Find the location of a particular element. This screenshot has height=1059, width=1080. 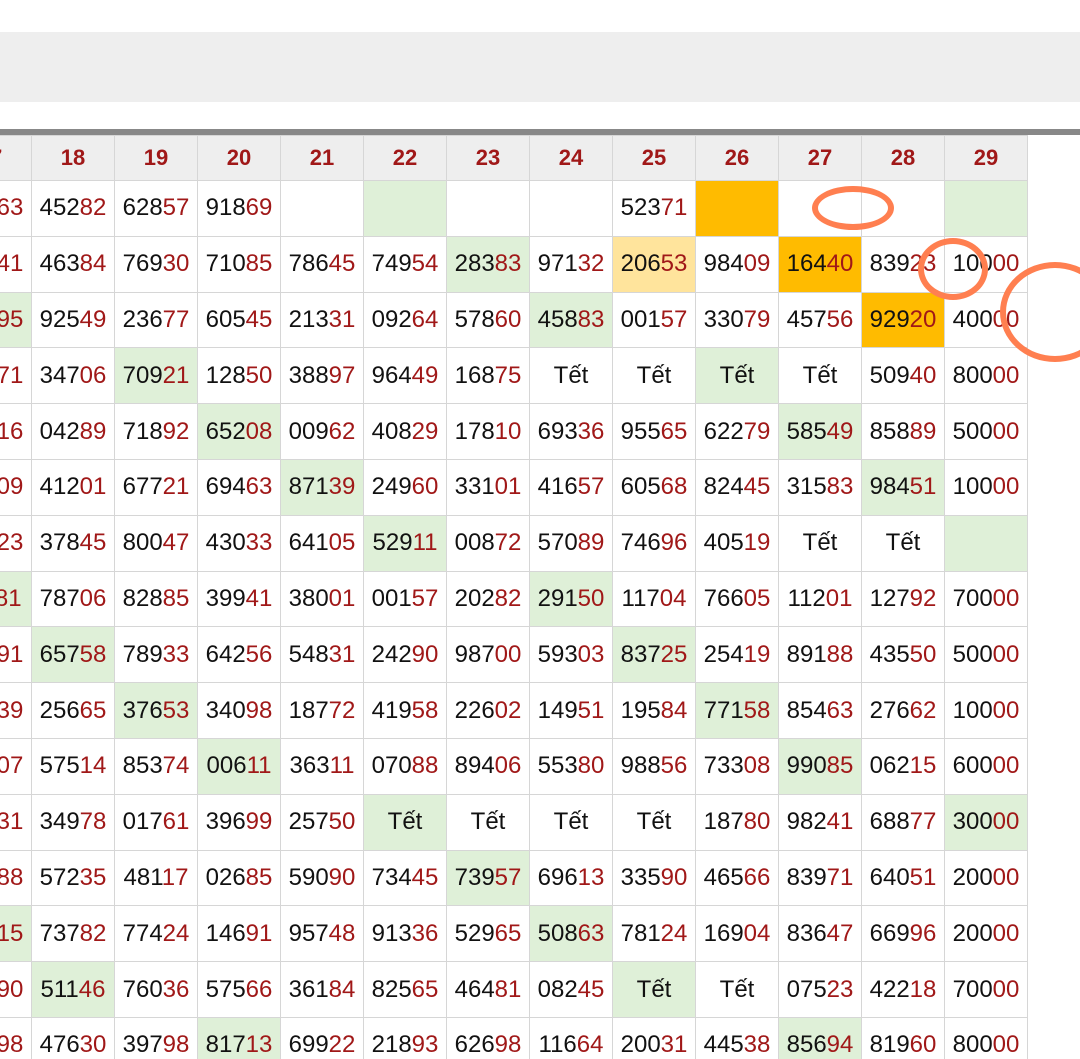

number-tail: 89 is located at coordinates (923, 431).